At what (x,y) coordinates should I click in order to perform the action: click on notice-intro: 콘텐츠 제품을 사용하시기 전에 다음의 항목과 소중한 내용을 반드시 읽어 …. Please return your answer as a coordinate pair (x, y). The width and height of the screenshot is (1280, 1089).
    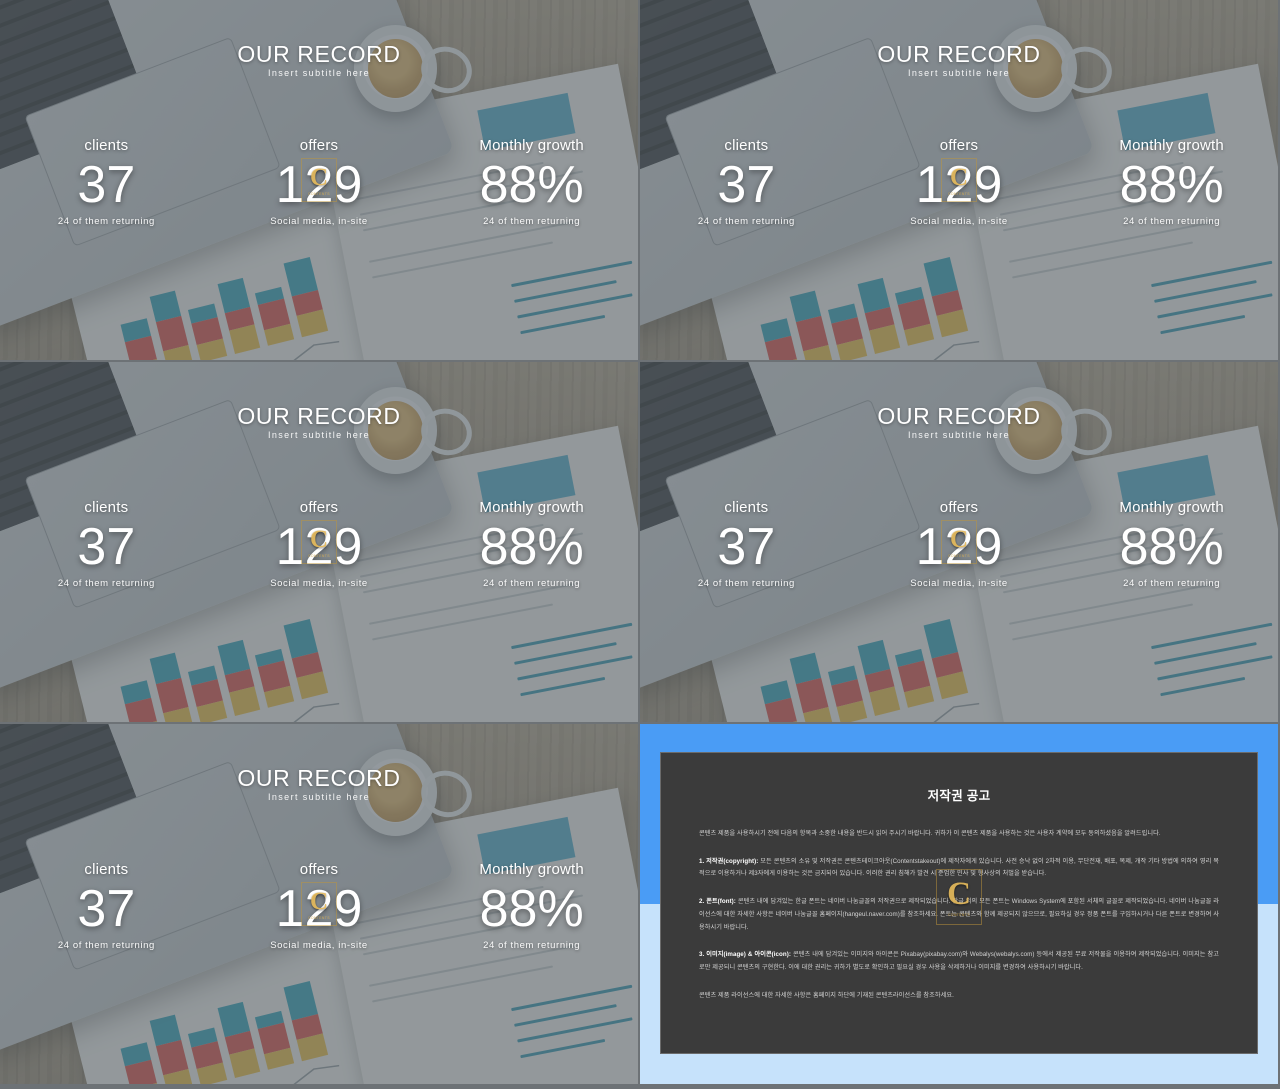
    Looking at the image, I should click on (930, 833).